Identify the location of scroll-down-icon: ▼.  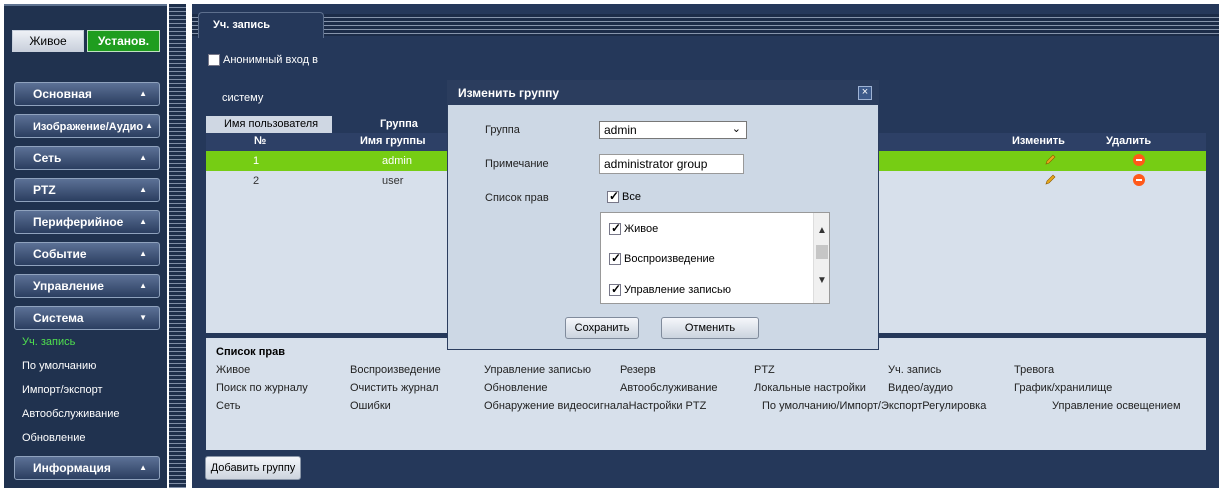
(822, 280).